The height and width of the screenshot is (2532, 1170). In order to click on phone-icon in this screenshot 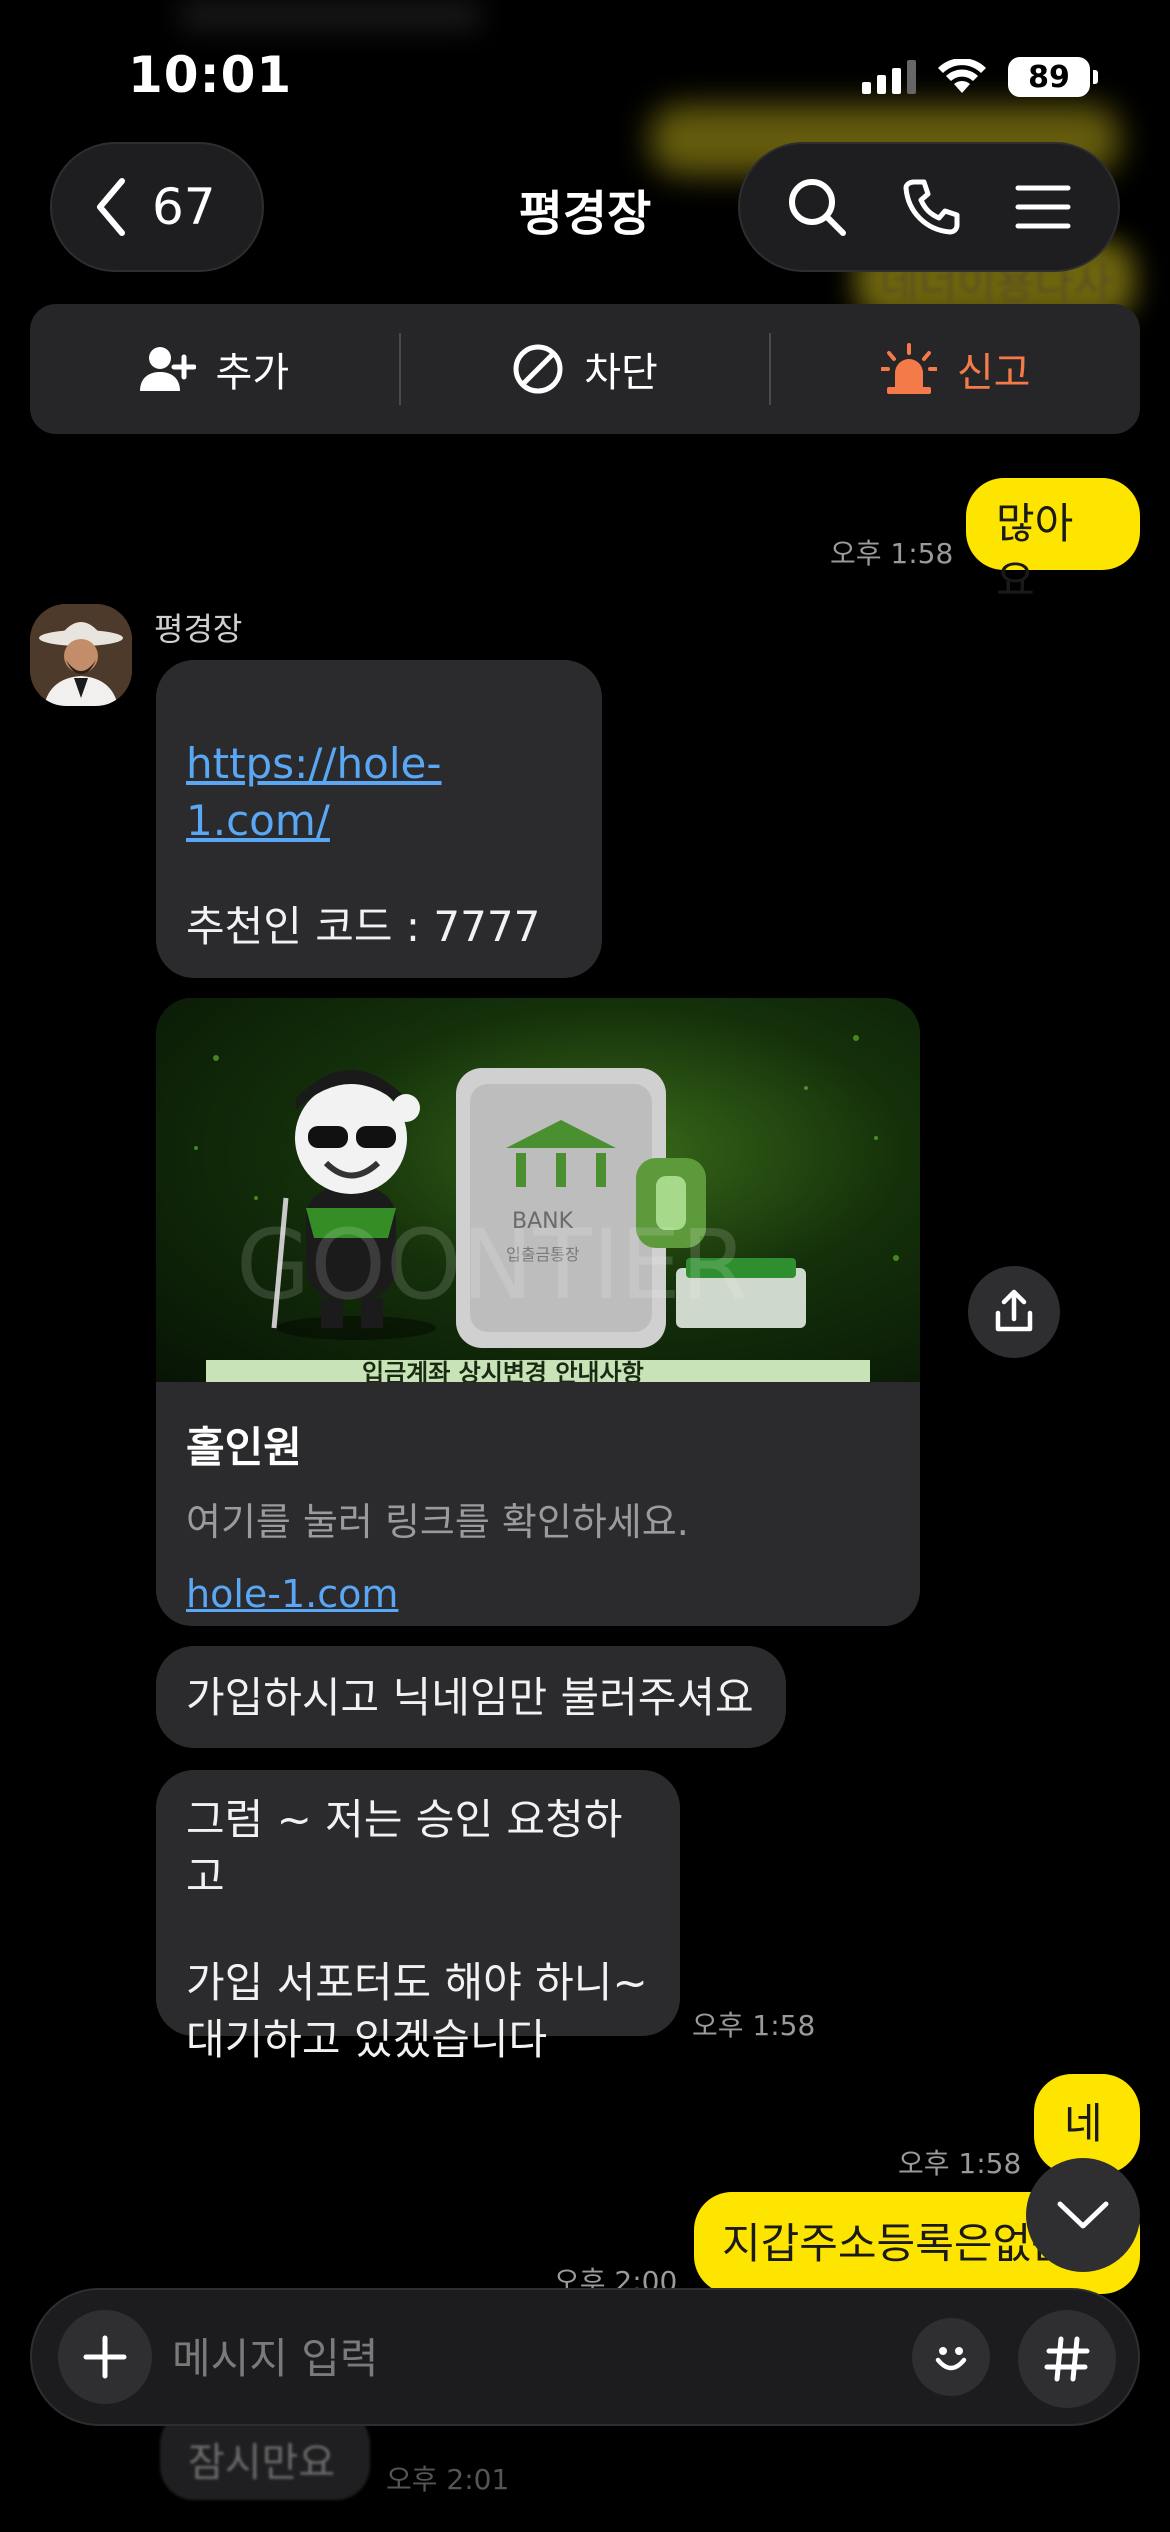, I will do `click(931, 207)`.